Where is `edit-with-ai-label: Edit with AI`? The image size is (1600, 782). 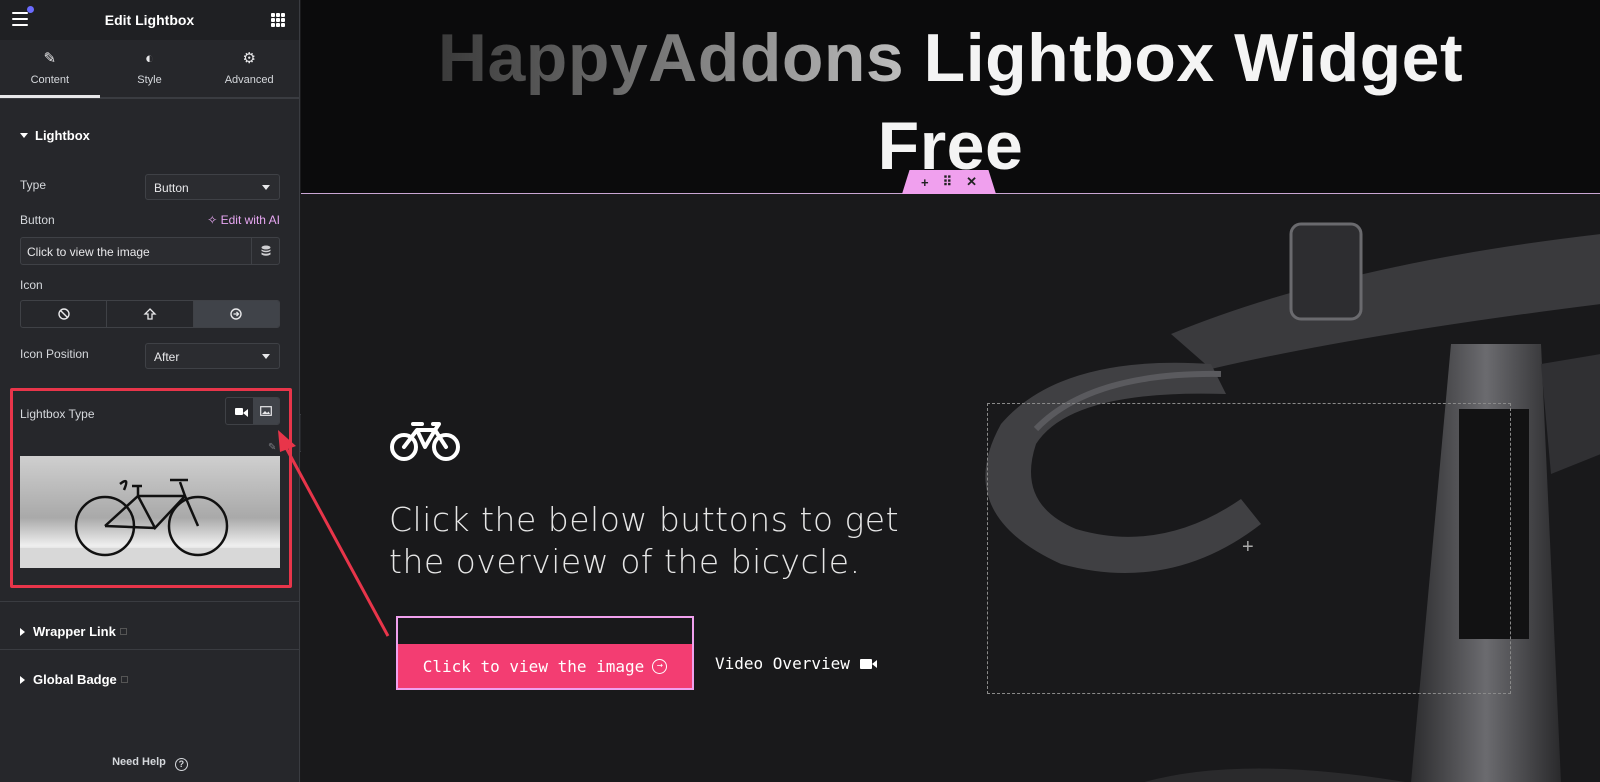 edit-with-ai-label: Edit with AI is located at coordinates (250, 220).